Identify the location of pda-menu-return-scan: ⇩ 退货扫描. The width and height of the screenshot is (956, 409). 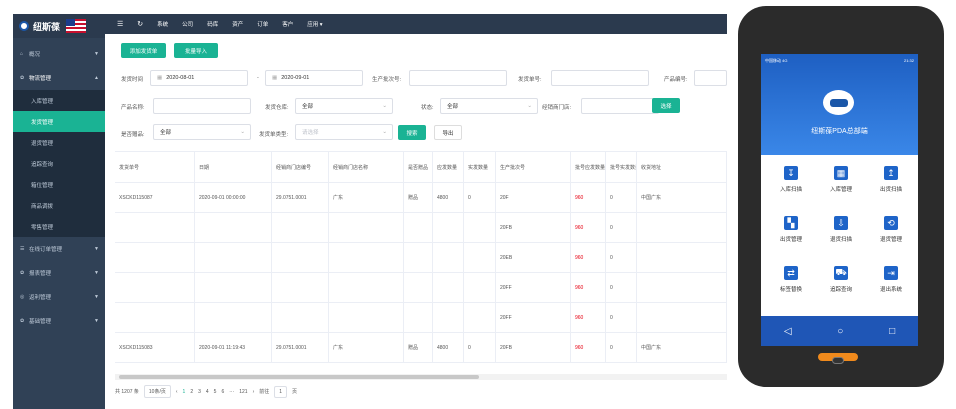
(841, 236).